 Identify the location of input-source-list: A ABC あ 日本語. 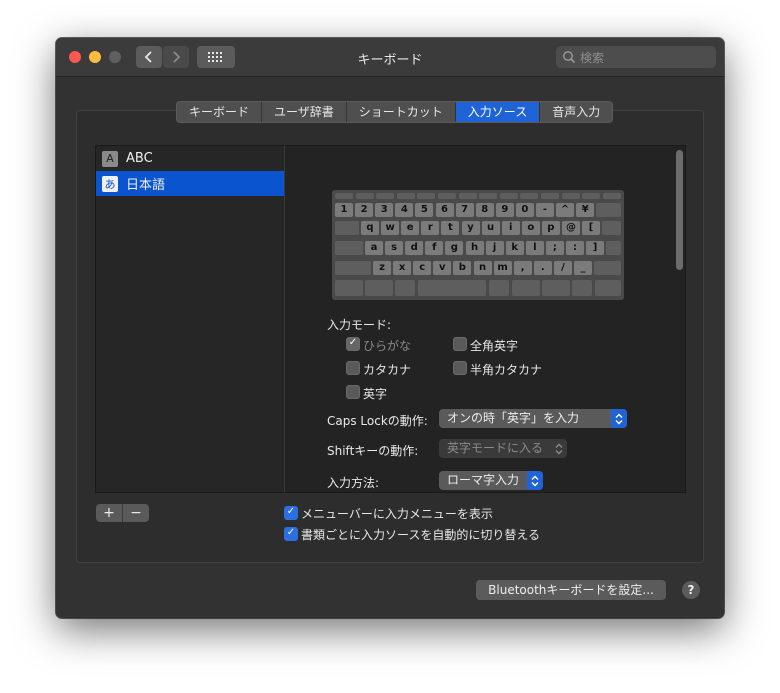
(190, 319).